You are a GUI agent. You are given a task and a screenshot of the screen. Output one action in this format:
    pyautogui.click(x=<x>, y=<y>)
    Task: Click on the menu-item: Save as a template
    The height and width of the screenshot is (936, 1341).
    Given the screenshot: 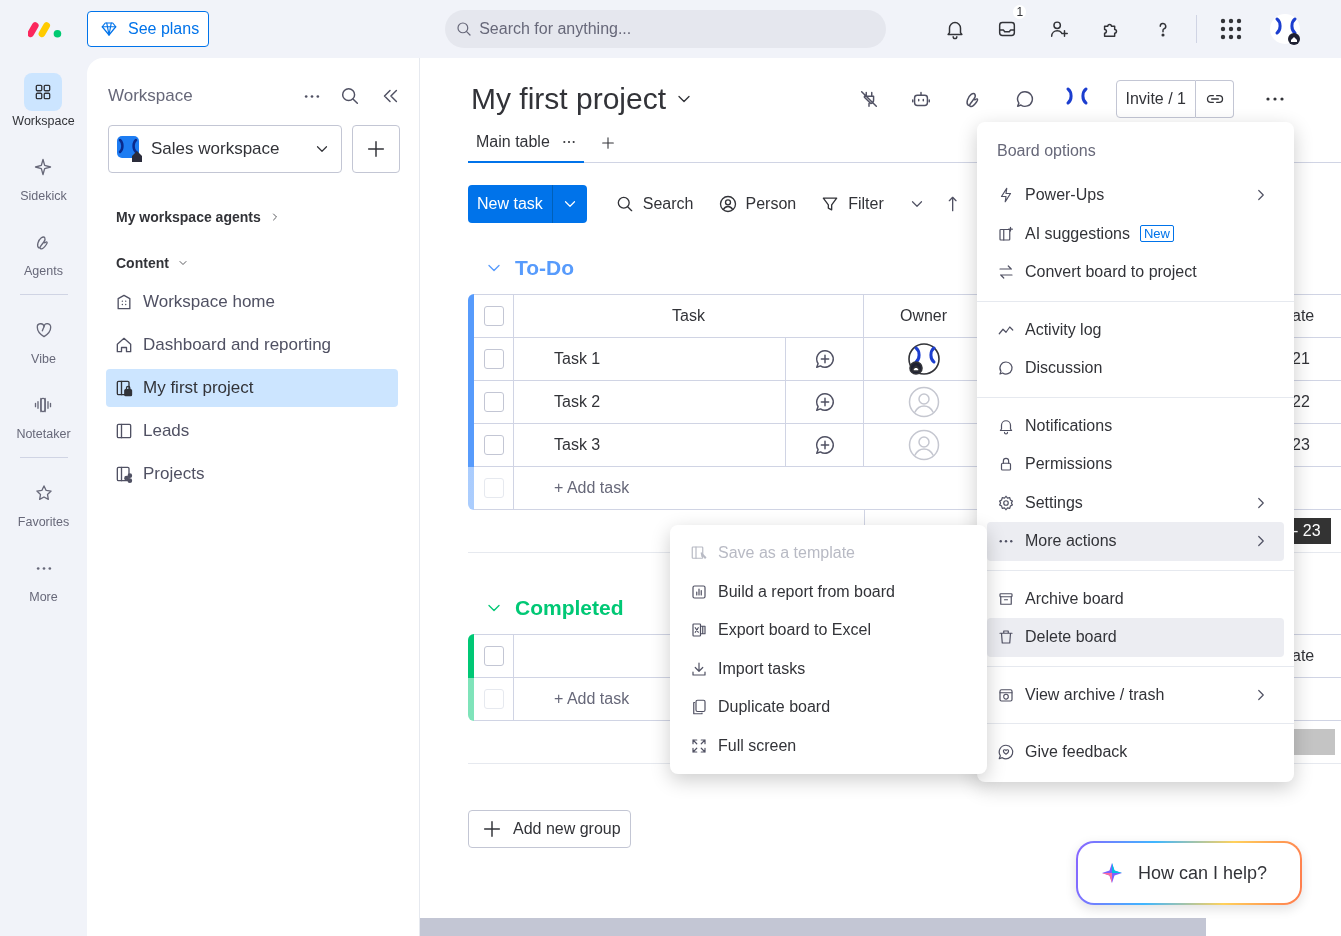 What is the action you would take?
    pyautogui.click(x=828, y=553)
    